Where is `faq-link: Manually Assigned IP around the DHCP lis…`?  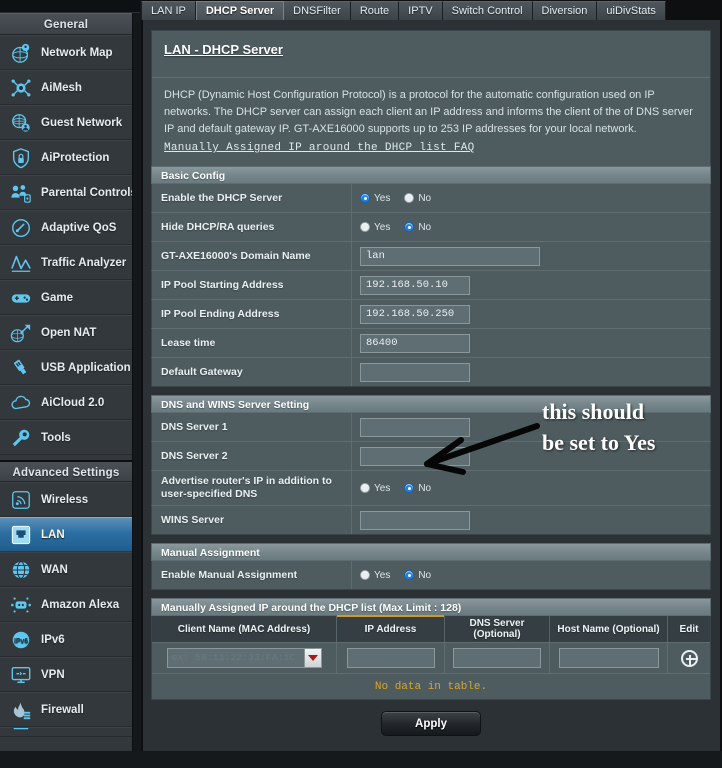
faq-link: Manually Assigned IP around the DHCP lis… is located at coordinates (431, 148).